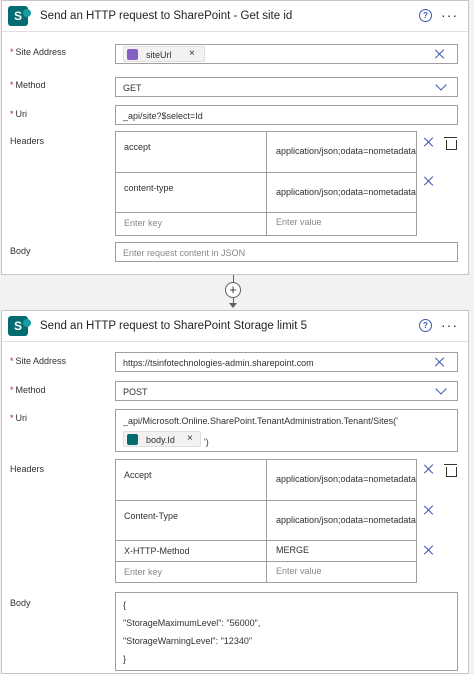  What do you see at coordinates (188, 641) in the screenshot?
I see `body-line: "StorageWarningLevel": "12340"` at bounding box center [188, 641].